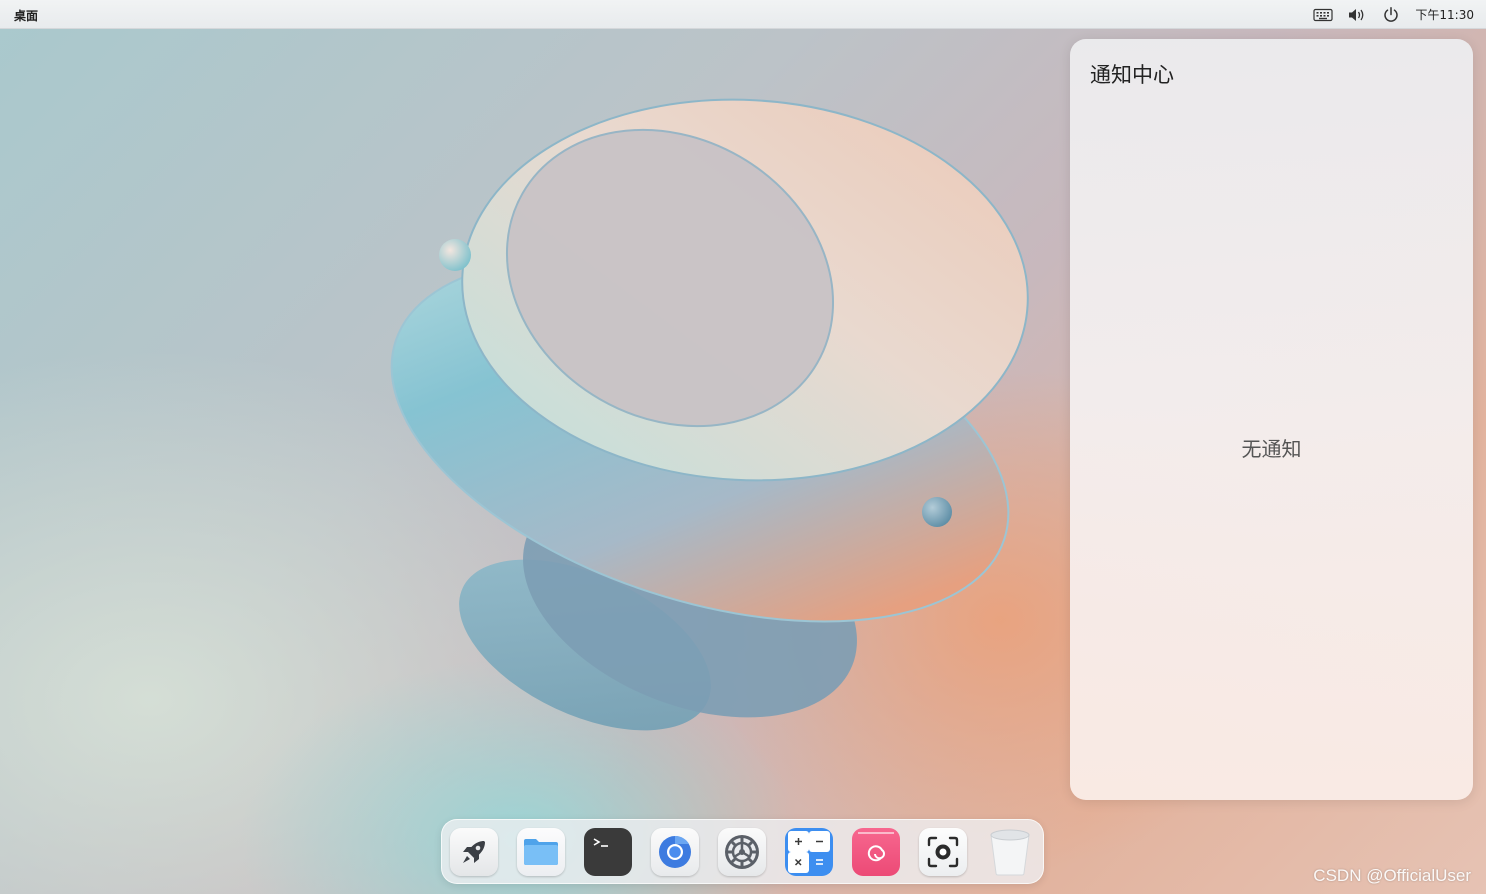 This screenshot has height=894, width=1486. Describe the element at coordinates (1392, 875) in the screenshot. I see `watermark: CSDN @OfficialUser` at that location.